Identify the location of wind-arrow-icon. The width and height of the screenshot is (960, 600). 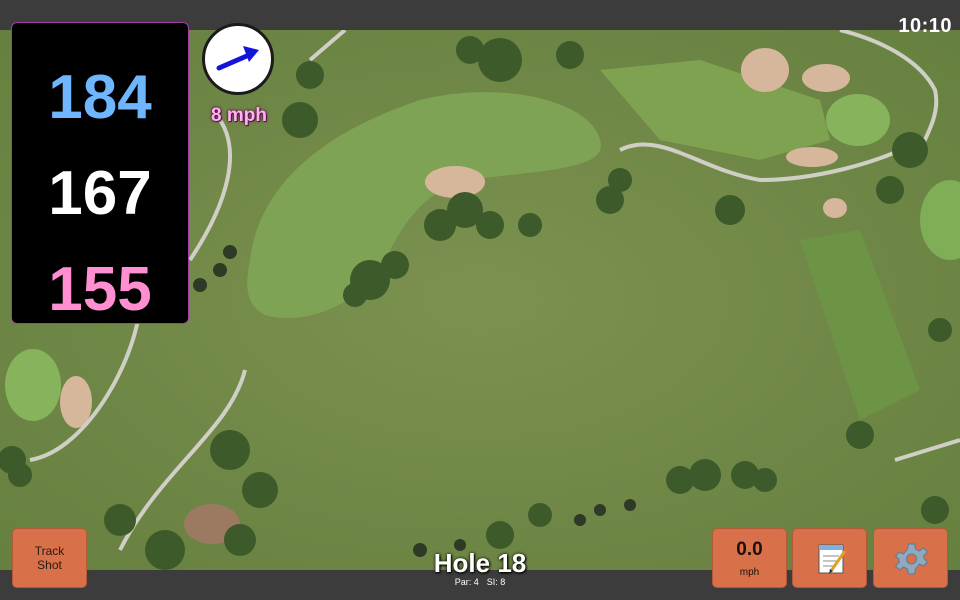
(237, 58).